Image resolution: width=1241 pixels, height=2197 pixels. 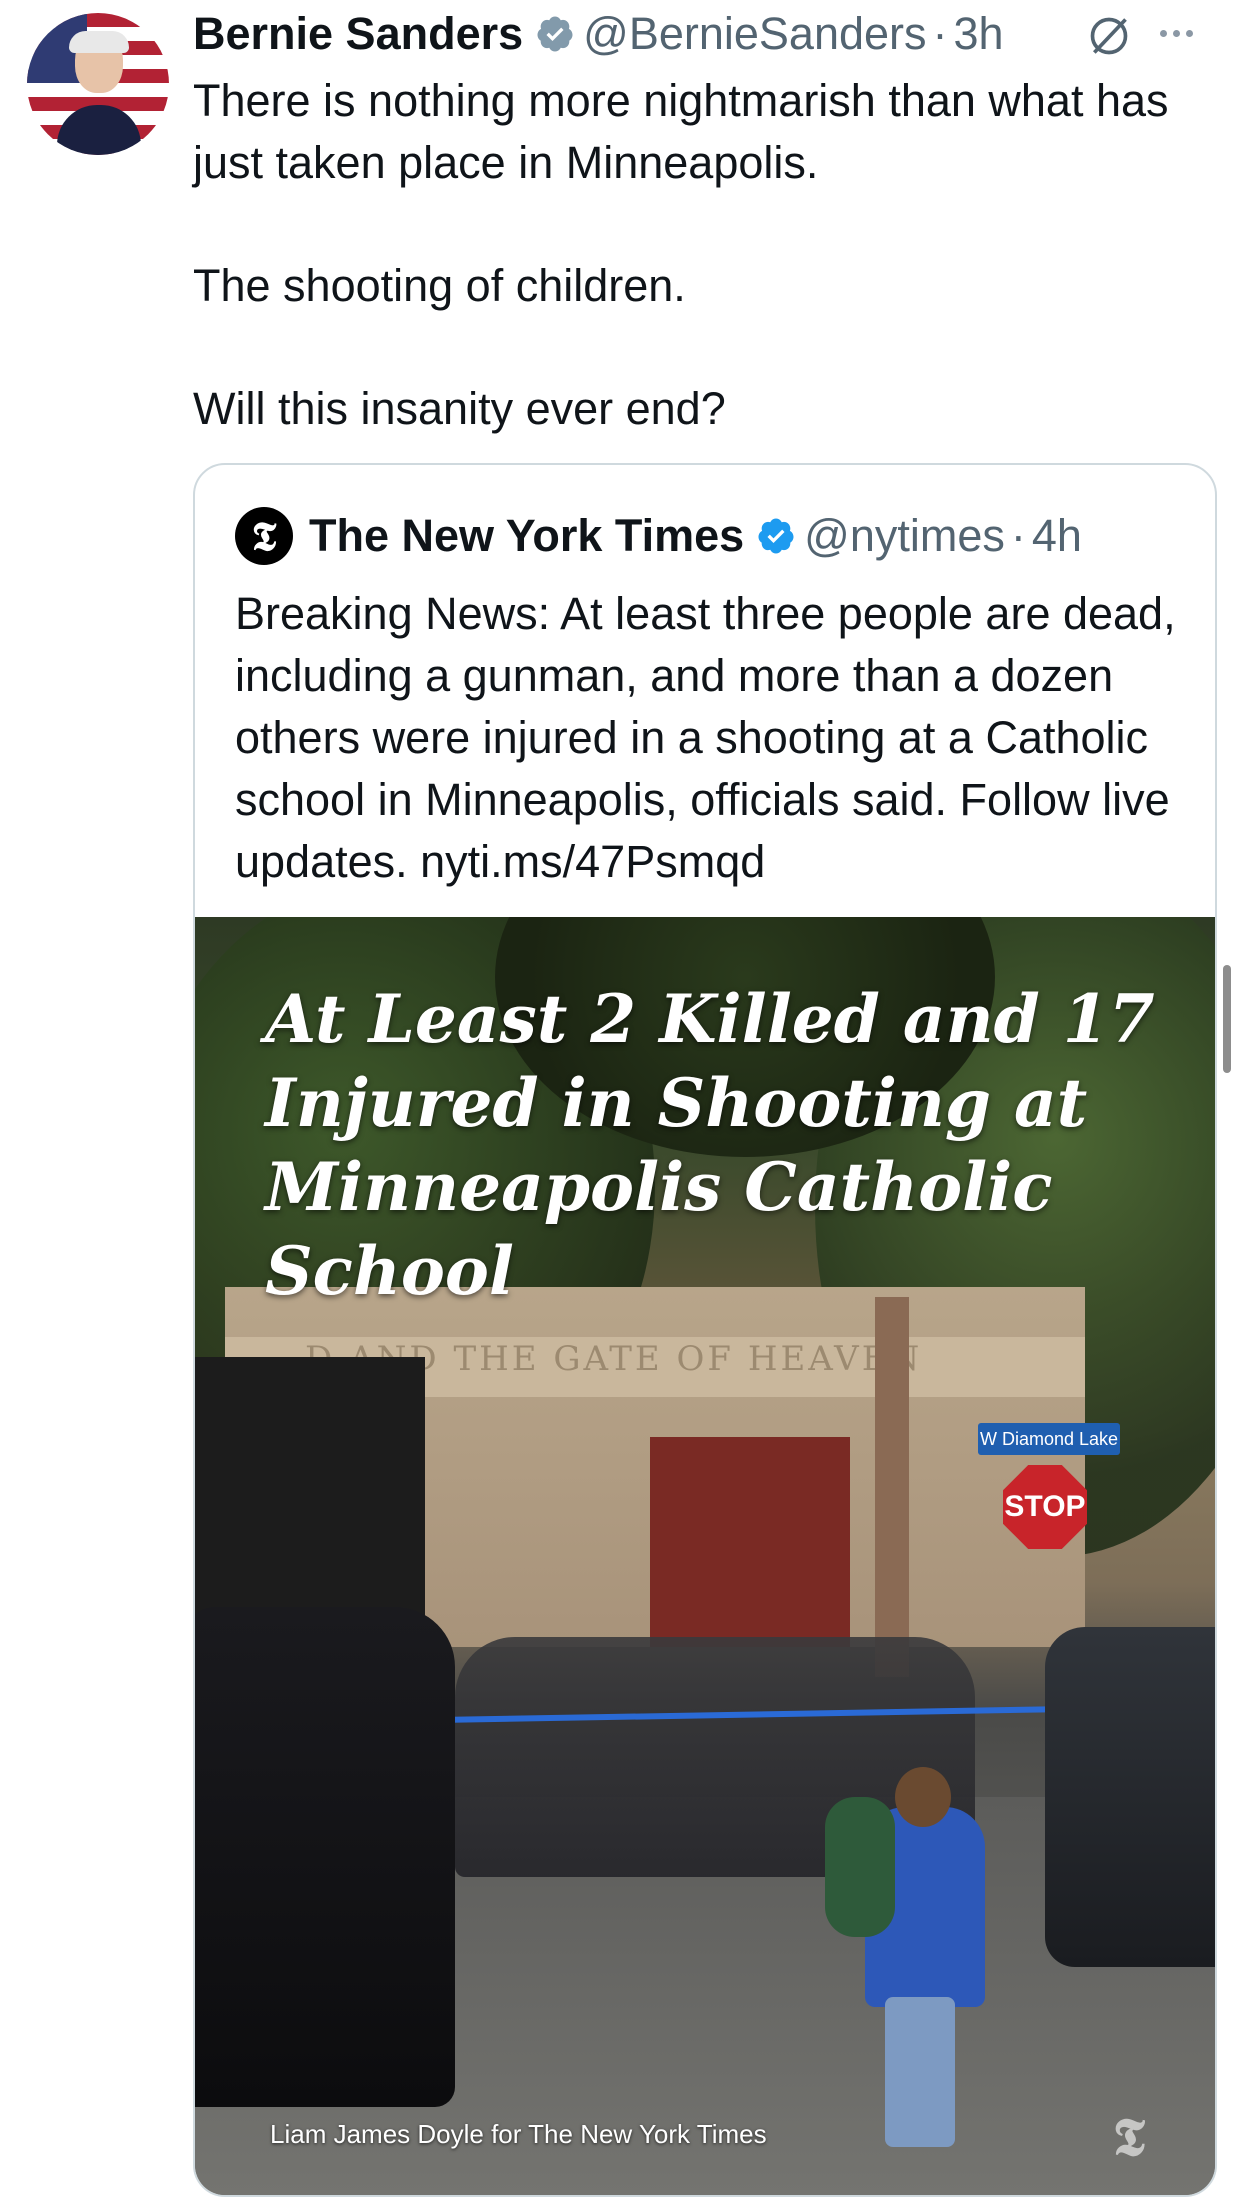 What do you see at coordinates (979, 34) in the screenshot?
I see `tweet-timestamp: 3h` at bounding box center [979, 34].